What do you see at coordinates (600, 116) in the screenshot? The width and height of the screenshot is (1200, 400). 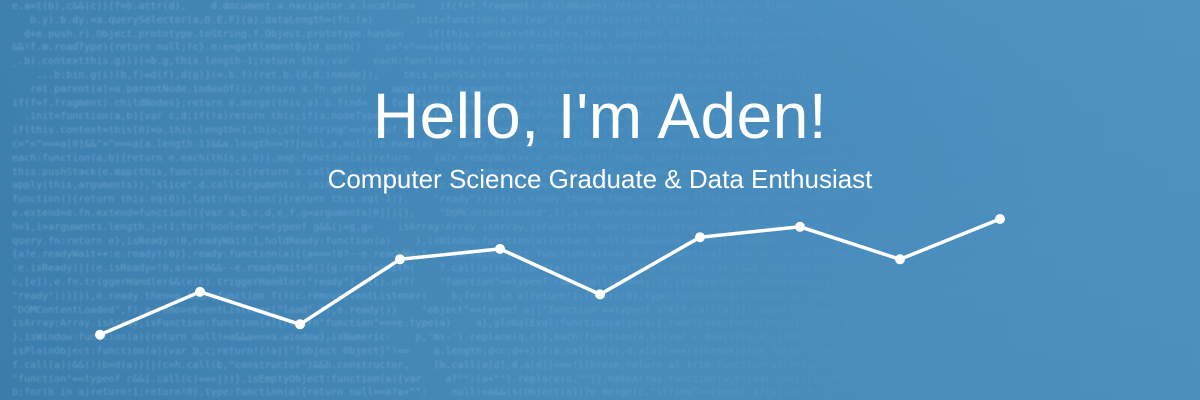 I see `page-title: Hello, I'm Aden!` at bounding box center [600, 116].